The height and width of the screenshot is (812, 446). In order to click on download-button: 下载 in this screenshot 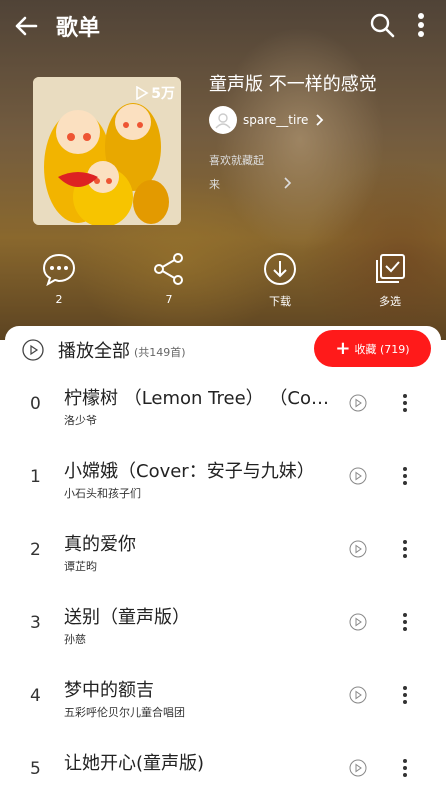, I will do `click(280, 280)`.